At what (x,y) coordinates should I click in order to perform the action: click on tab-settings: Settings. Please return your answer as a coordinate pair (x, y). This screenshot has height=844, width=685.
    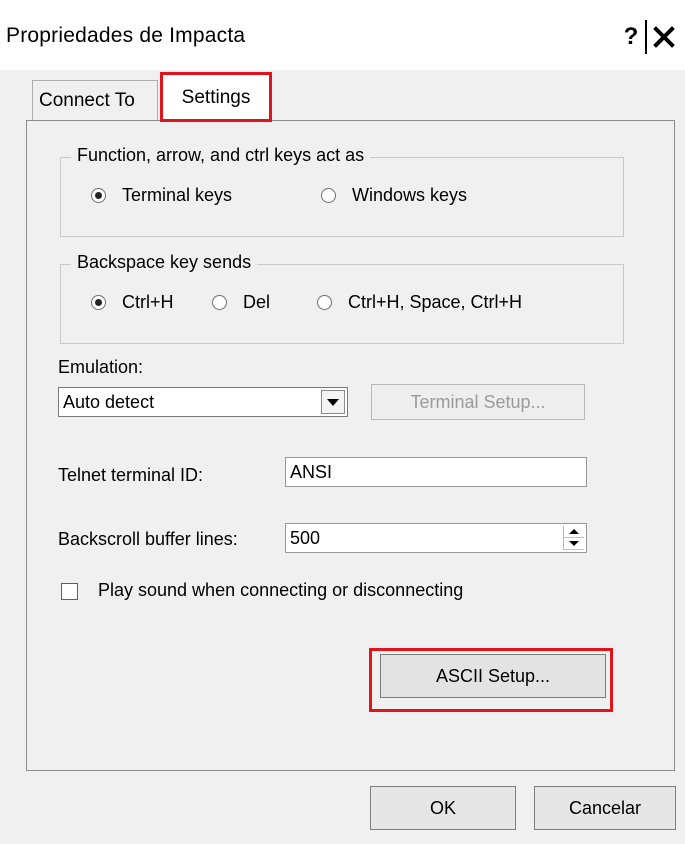
    Looking at the image, I should click on (216, 97).